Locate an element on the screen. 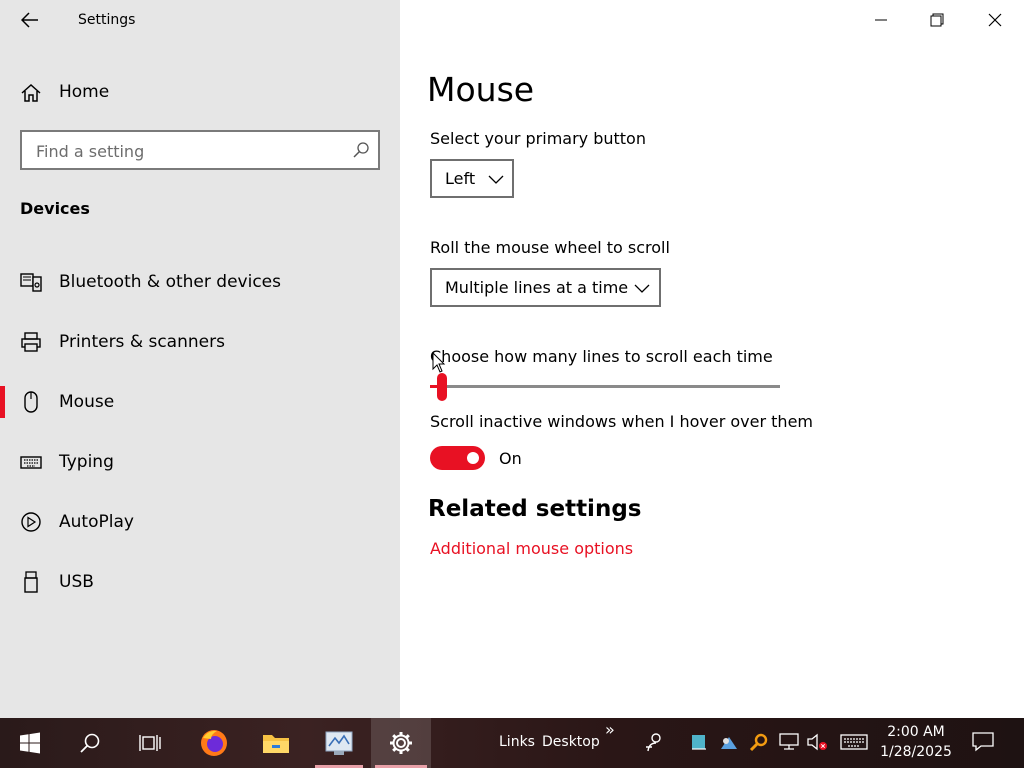 This screenshot has height=768, width=1024. taskbar-file-explorer is located at coordinates (276, 743).